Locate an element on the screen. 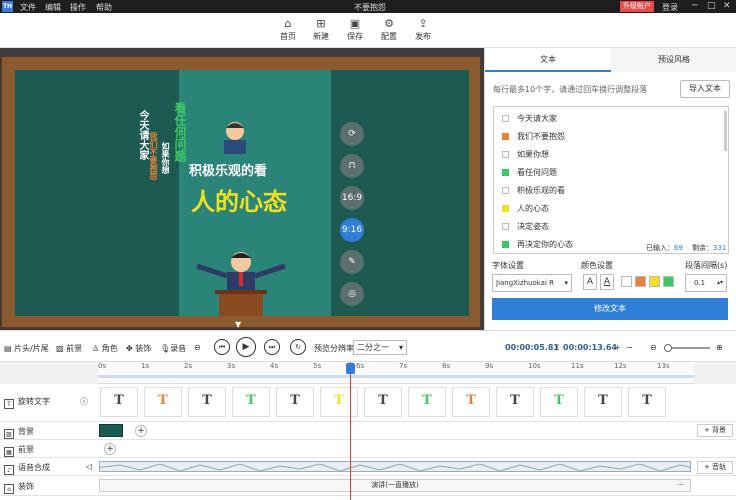  menu-help: 帮助 is located at coordinates (104, 7).